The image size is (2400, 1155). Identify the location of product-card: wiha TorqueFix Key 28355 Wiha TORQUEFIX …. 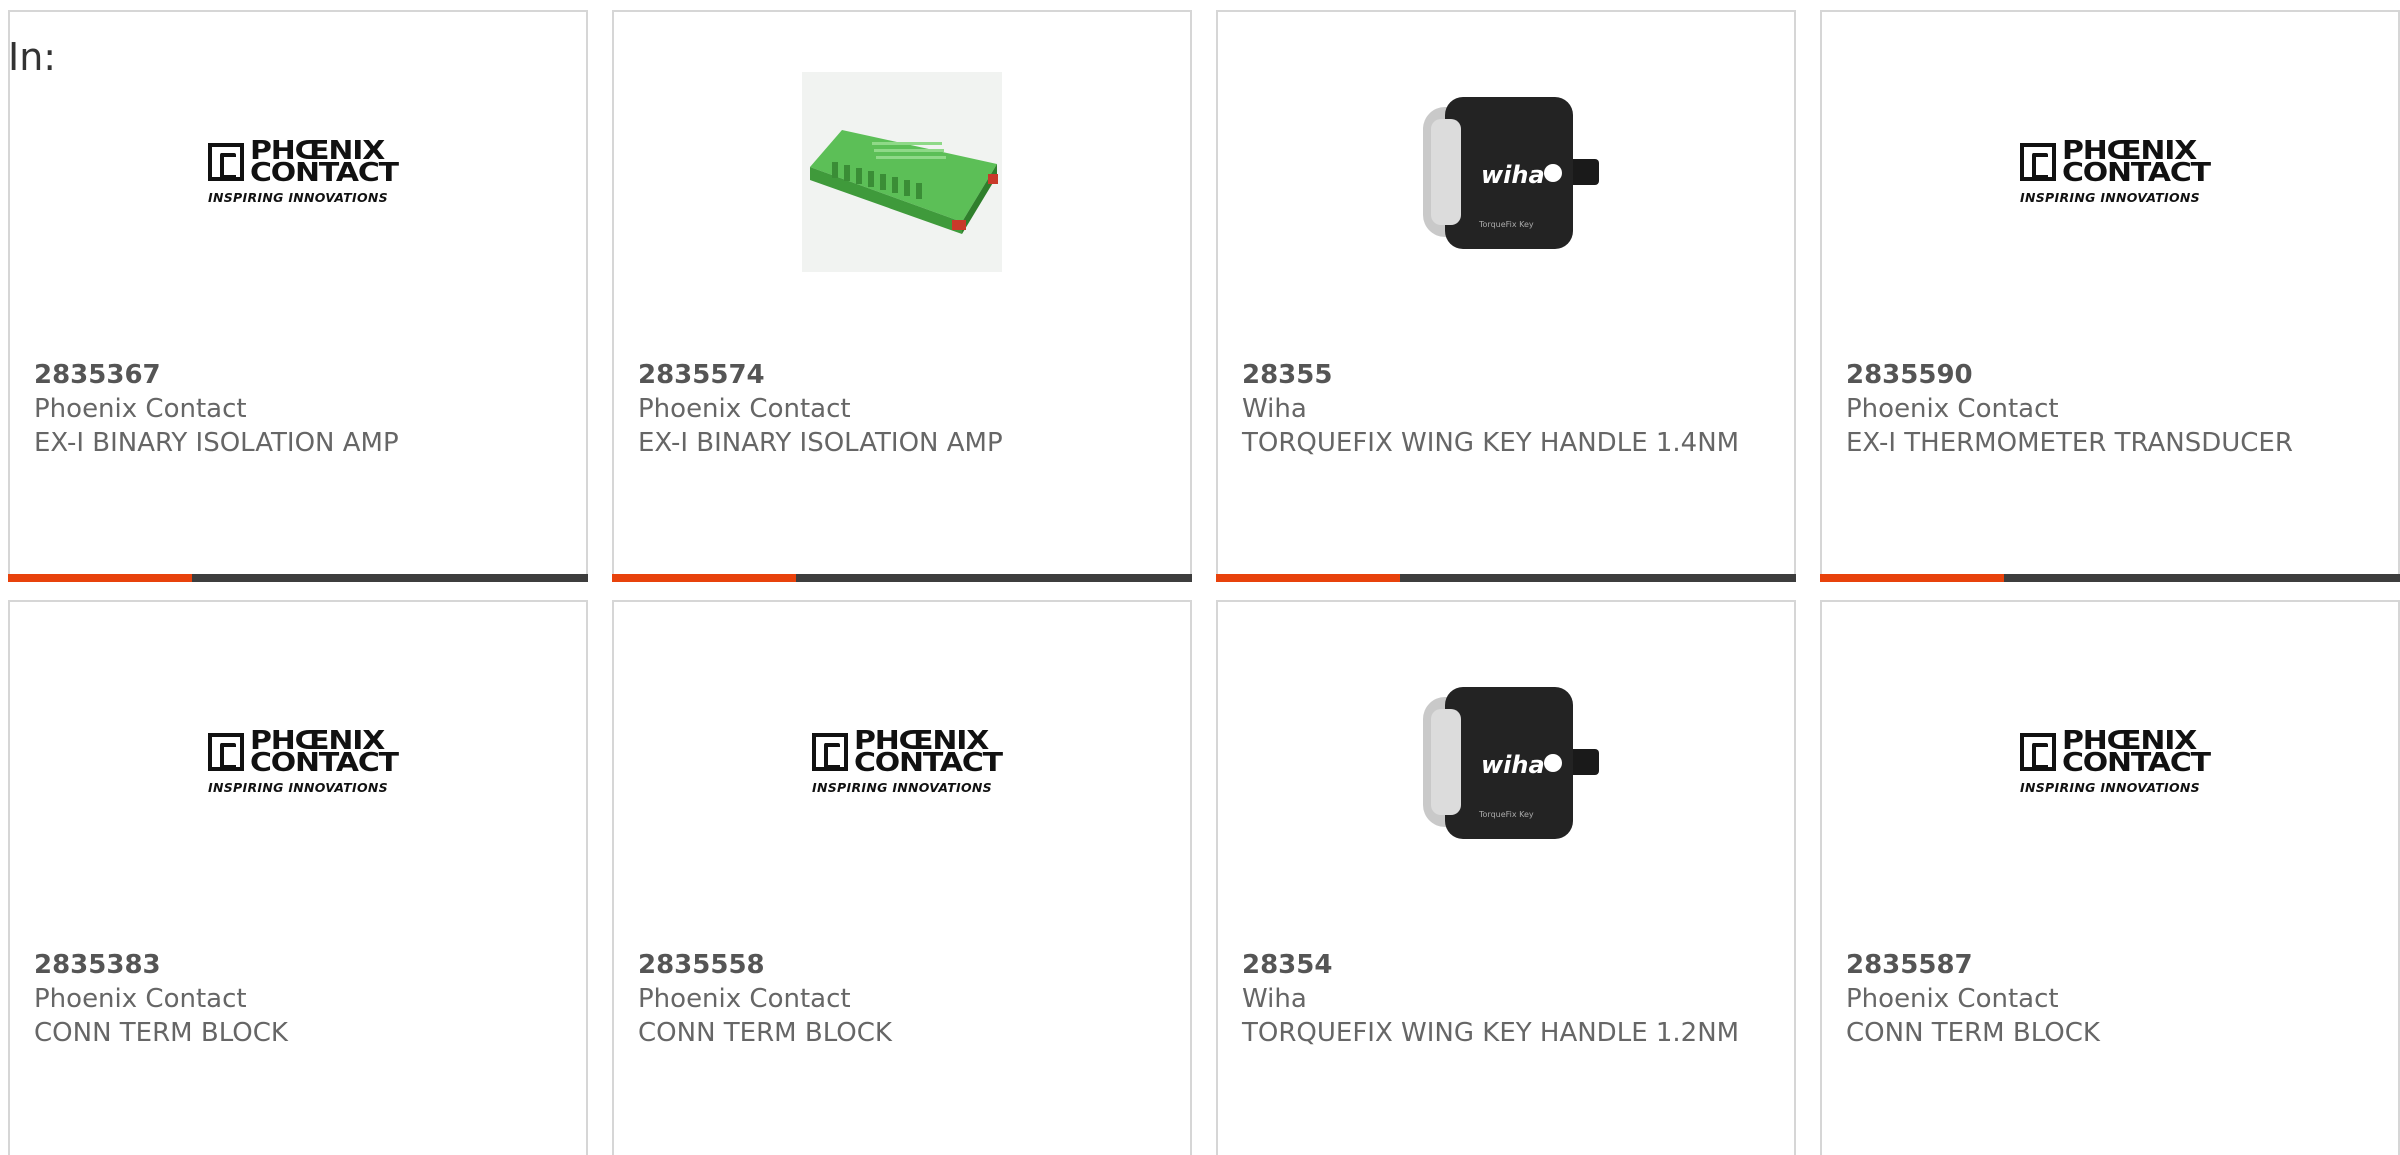
(1506, 296).